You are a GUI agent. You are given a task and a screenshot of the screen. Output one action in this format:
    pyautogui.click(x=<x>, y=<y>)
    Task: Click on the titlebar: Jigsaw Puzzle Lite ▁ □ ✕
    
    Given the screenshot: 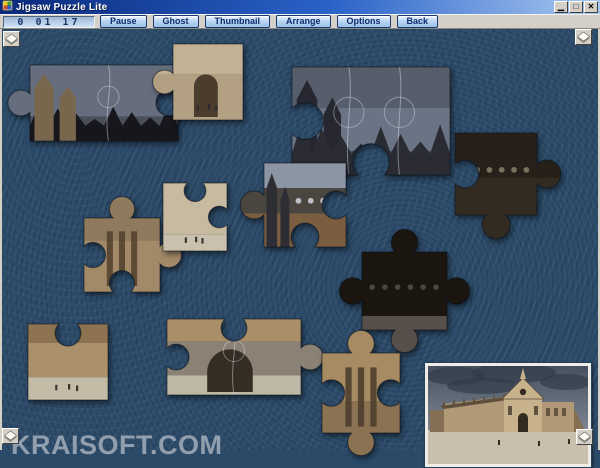 What is the action you would take?
    pyautogui.click(x=300, y=7)
    